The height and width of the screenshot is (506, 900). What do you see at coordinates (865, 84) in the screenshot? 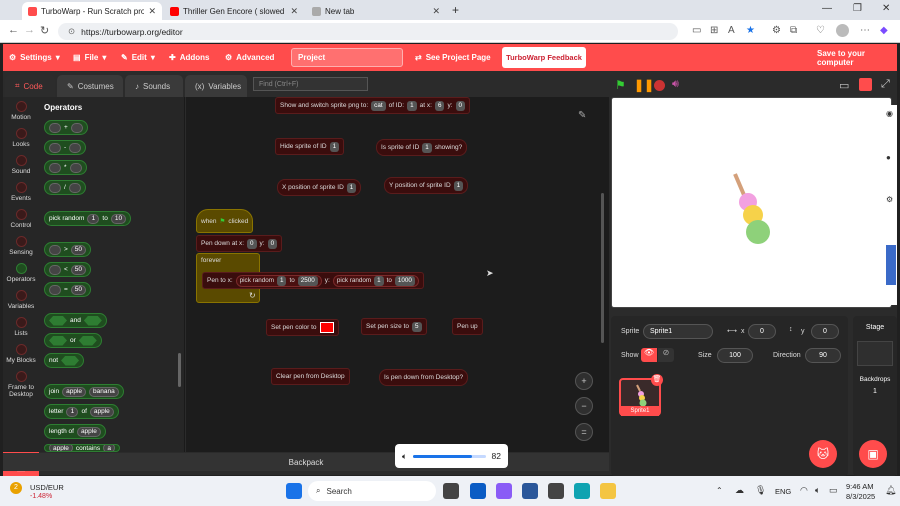
I see `large-stage-icon` at bounding box center [865, 84].